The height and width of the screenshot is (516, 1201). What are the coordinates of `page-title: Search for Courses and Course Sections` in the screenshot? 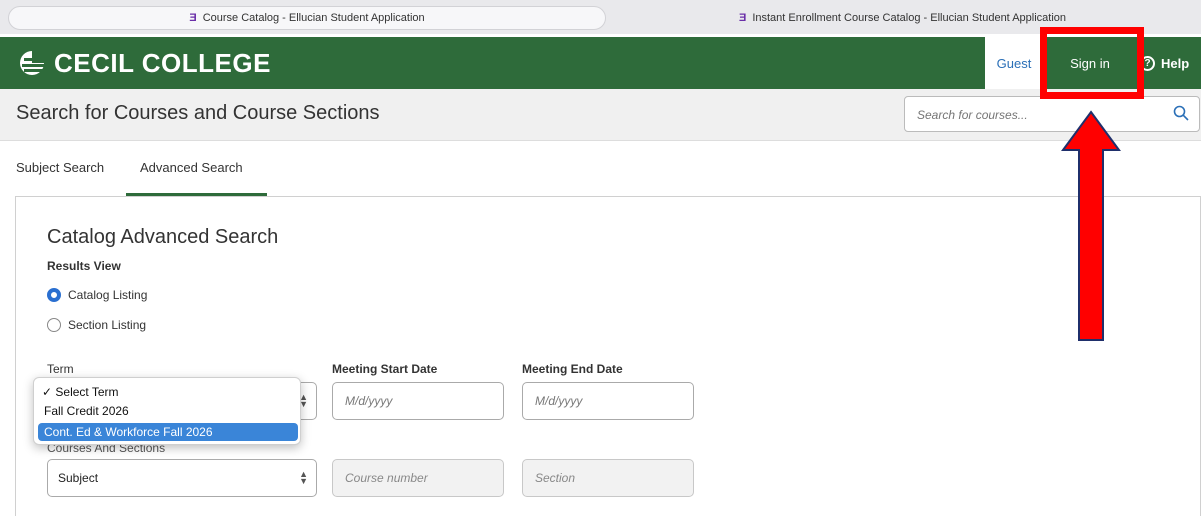 It's located at (198, 113).